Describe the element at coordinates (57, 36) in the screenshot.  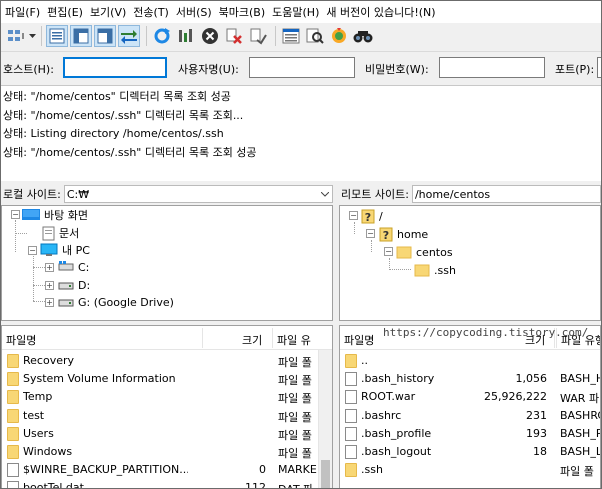
I see `toggle-log-icon` at that location.